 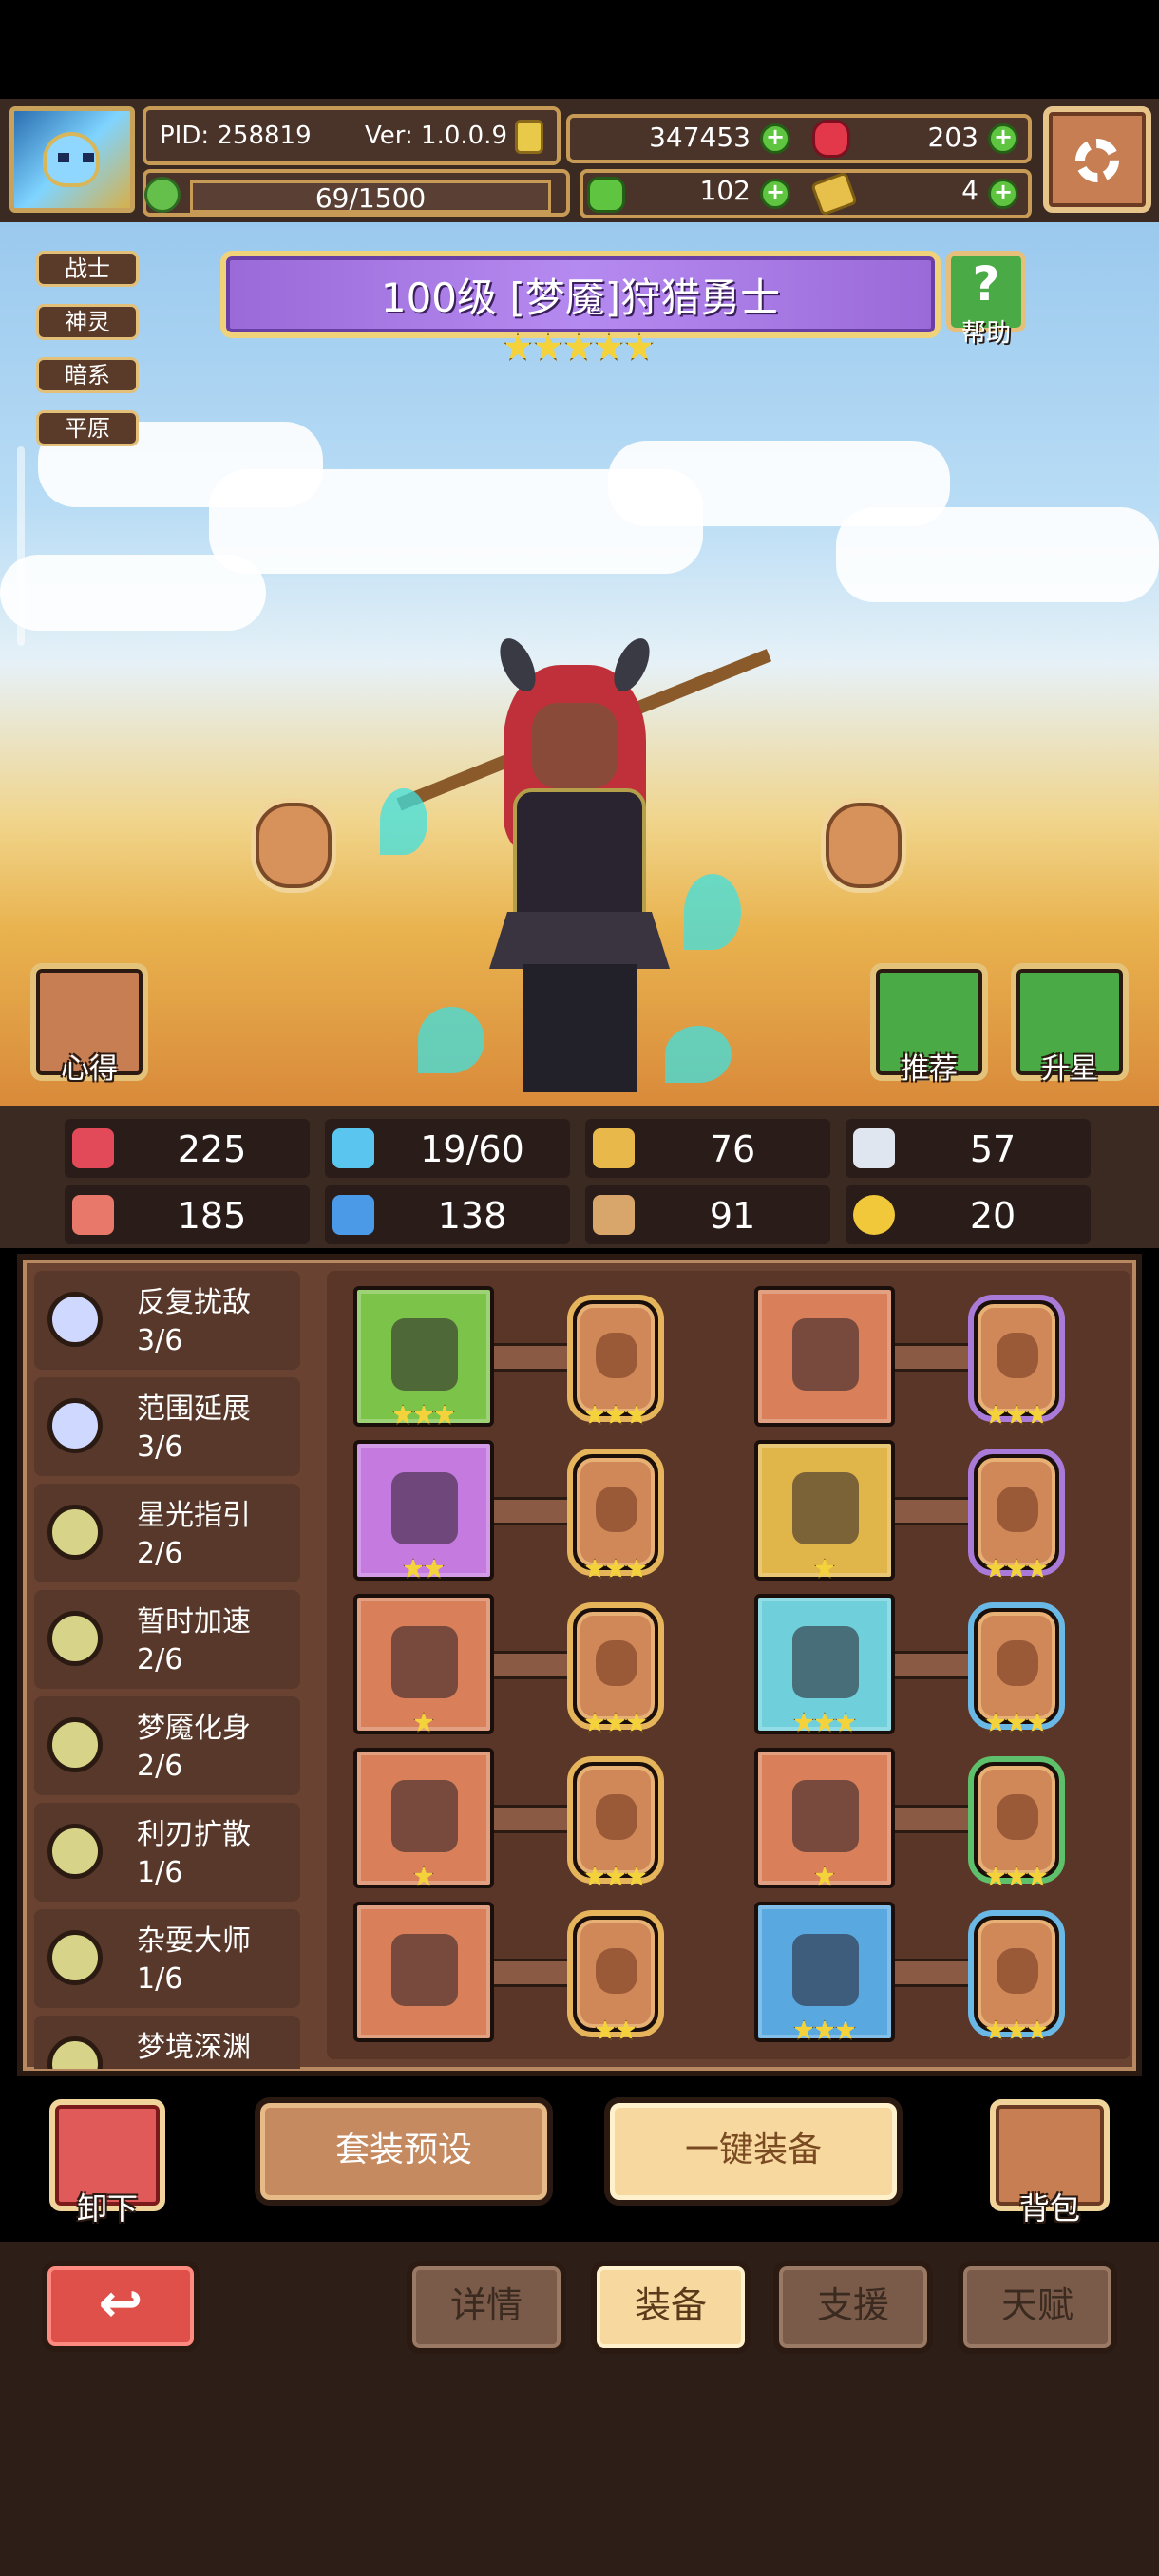 I want to click on set-bonus-name: 梦魇化身, so click(x=194, y=1728).